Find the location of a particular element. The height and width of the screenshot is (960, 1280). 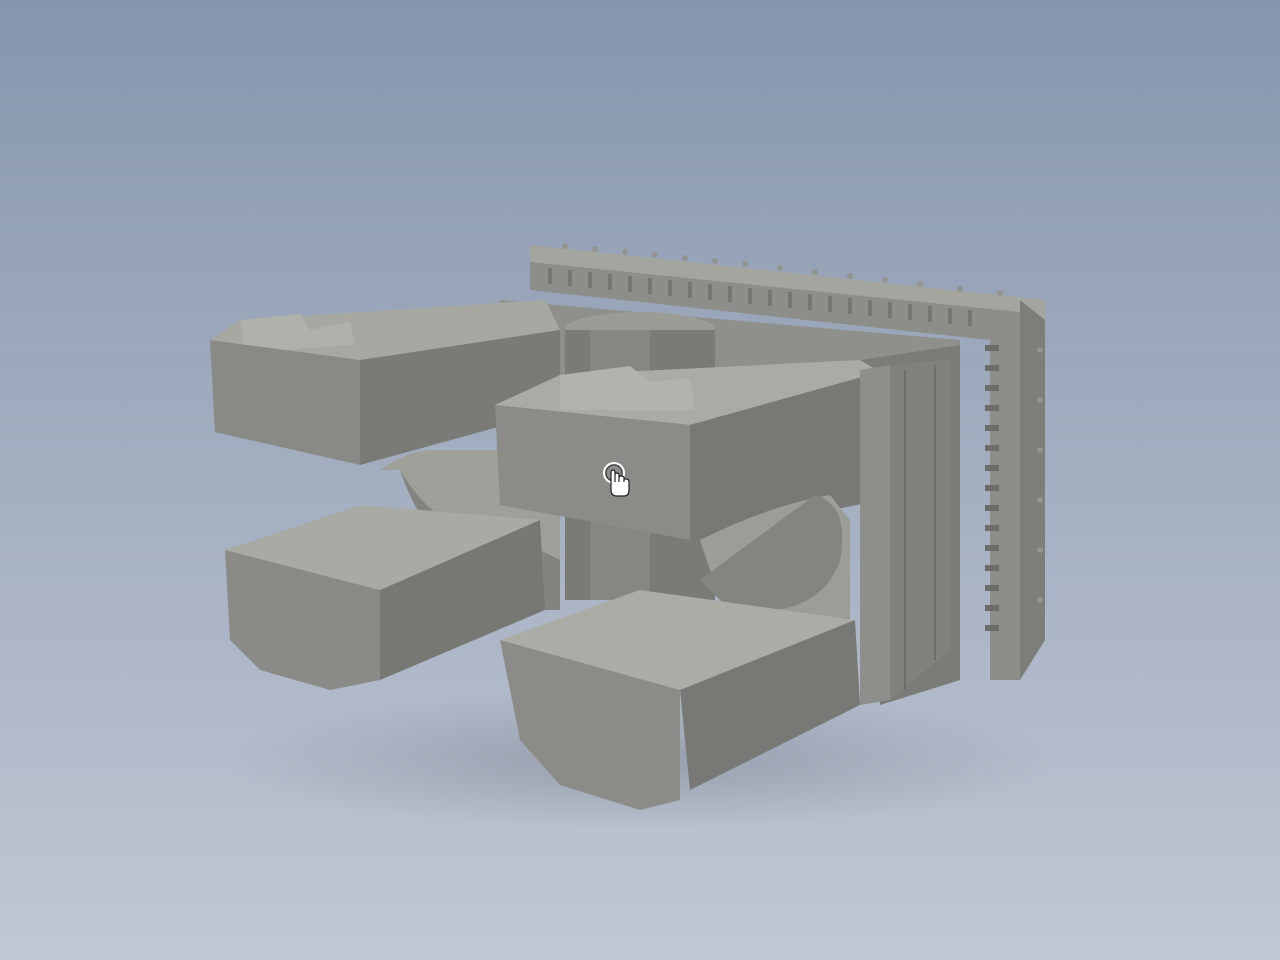

flange-side-ridges is located at coordinates (992, 488).